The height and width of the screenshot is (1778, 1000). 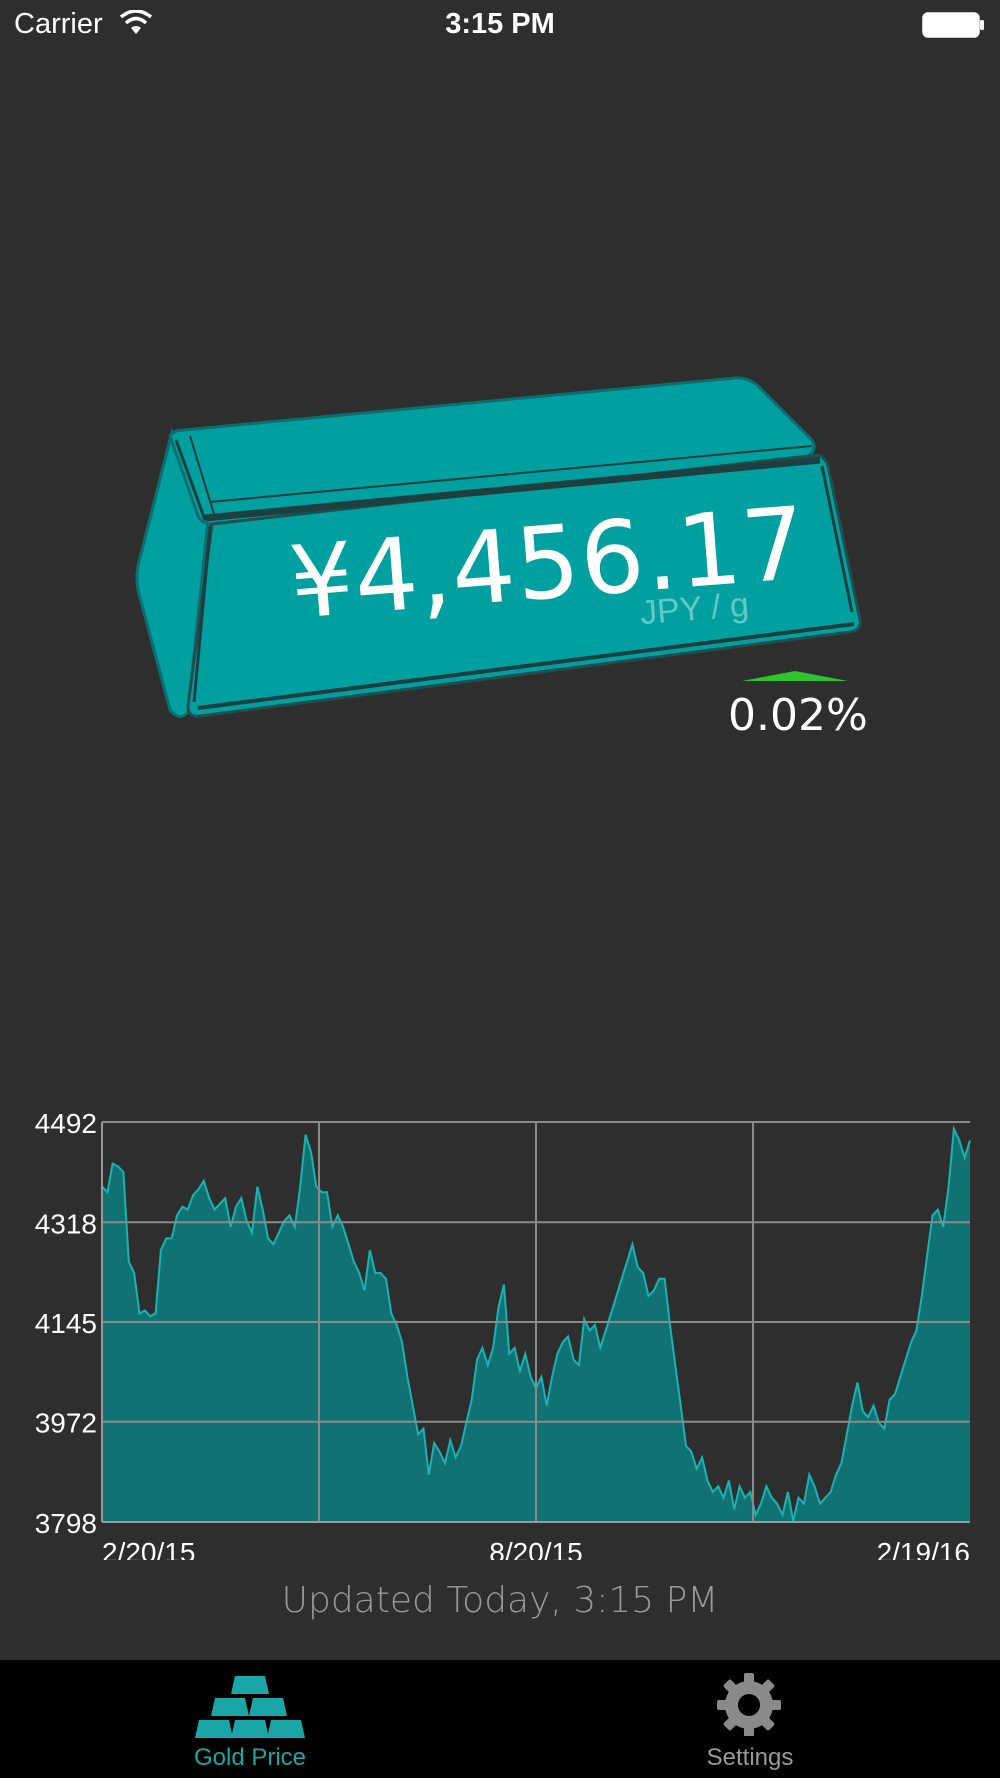 What do you see at coordinates (66, 1423) in the screenshot?
I see `y-tick-label: 3972` at bounding box center [66, 1423].